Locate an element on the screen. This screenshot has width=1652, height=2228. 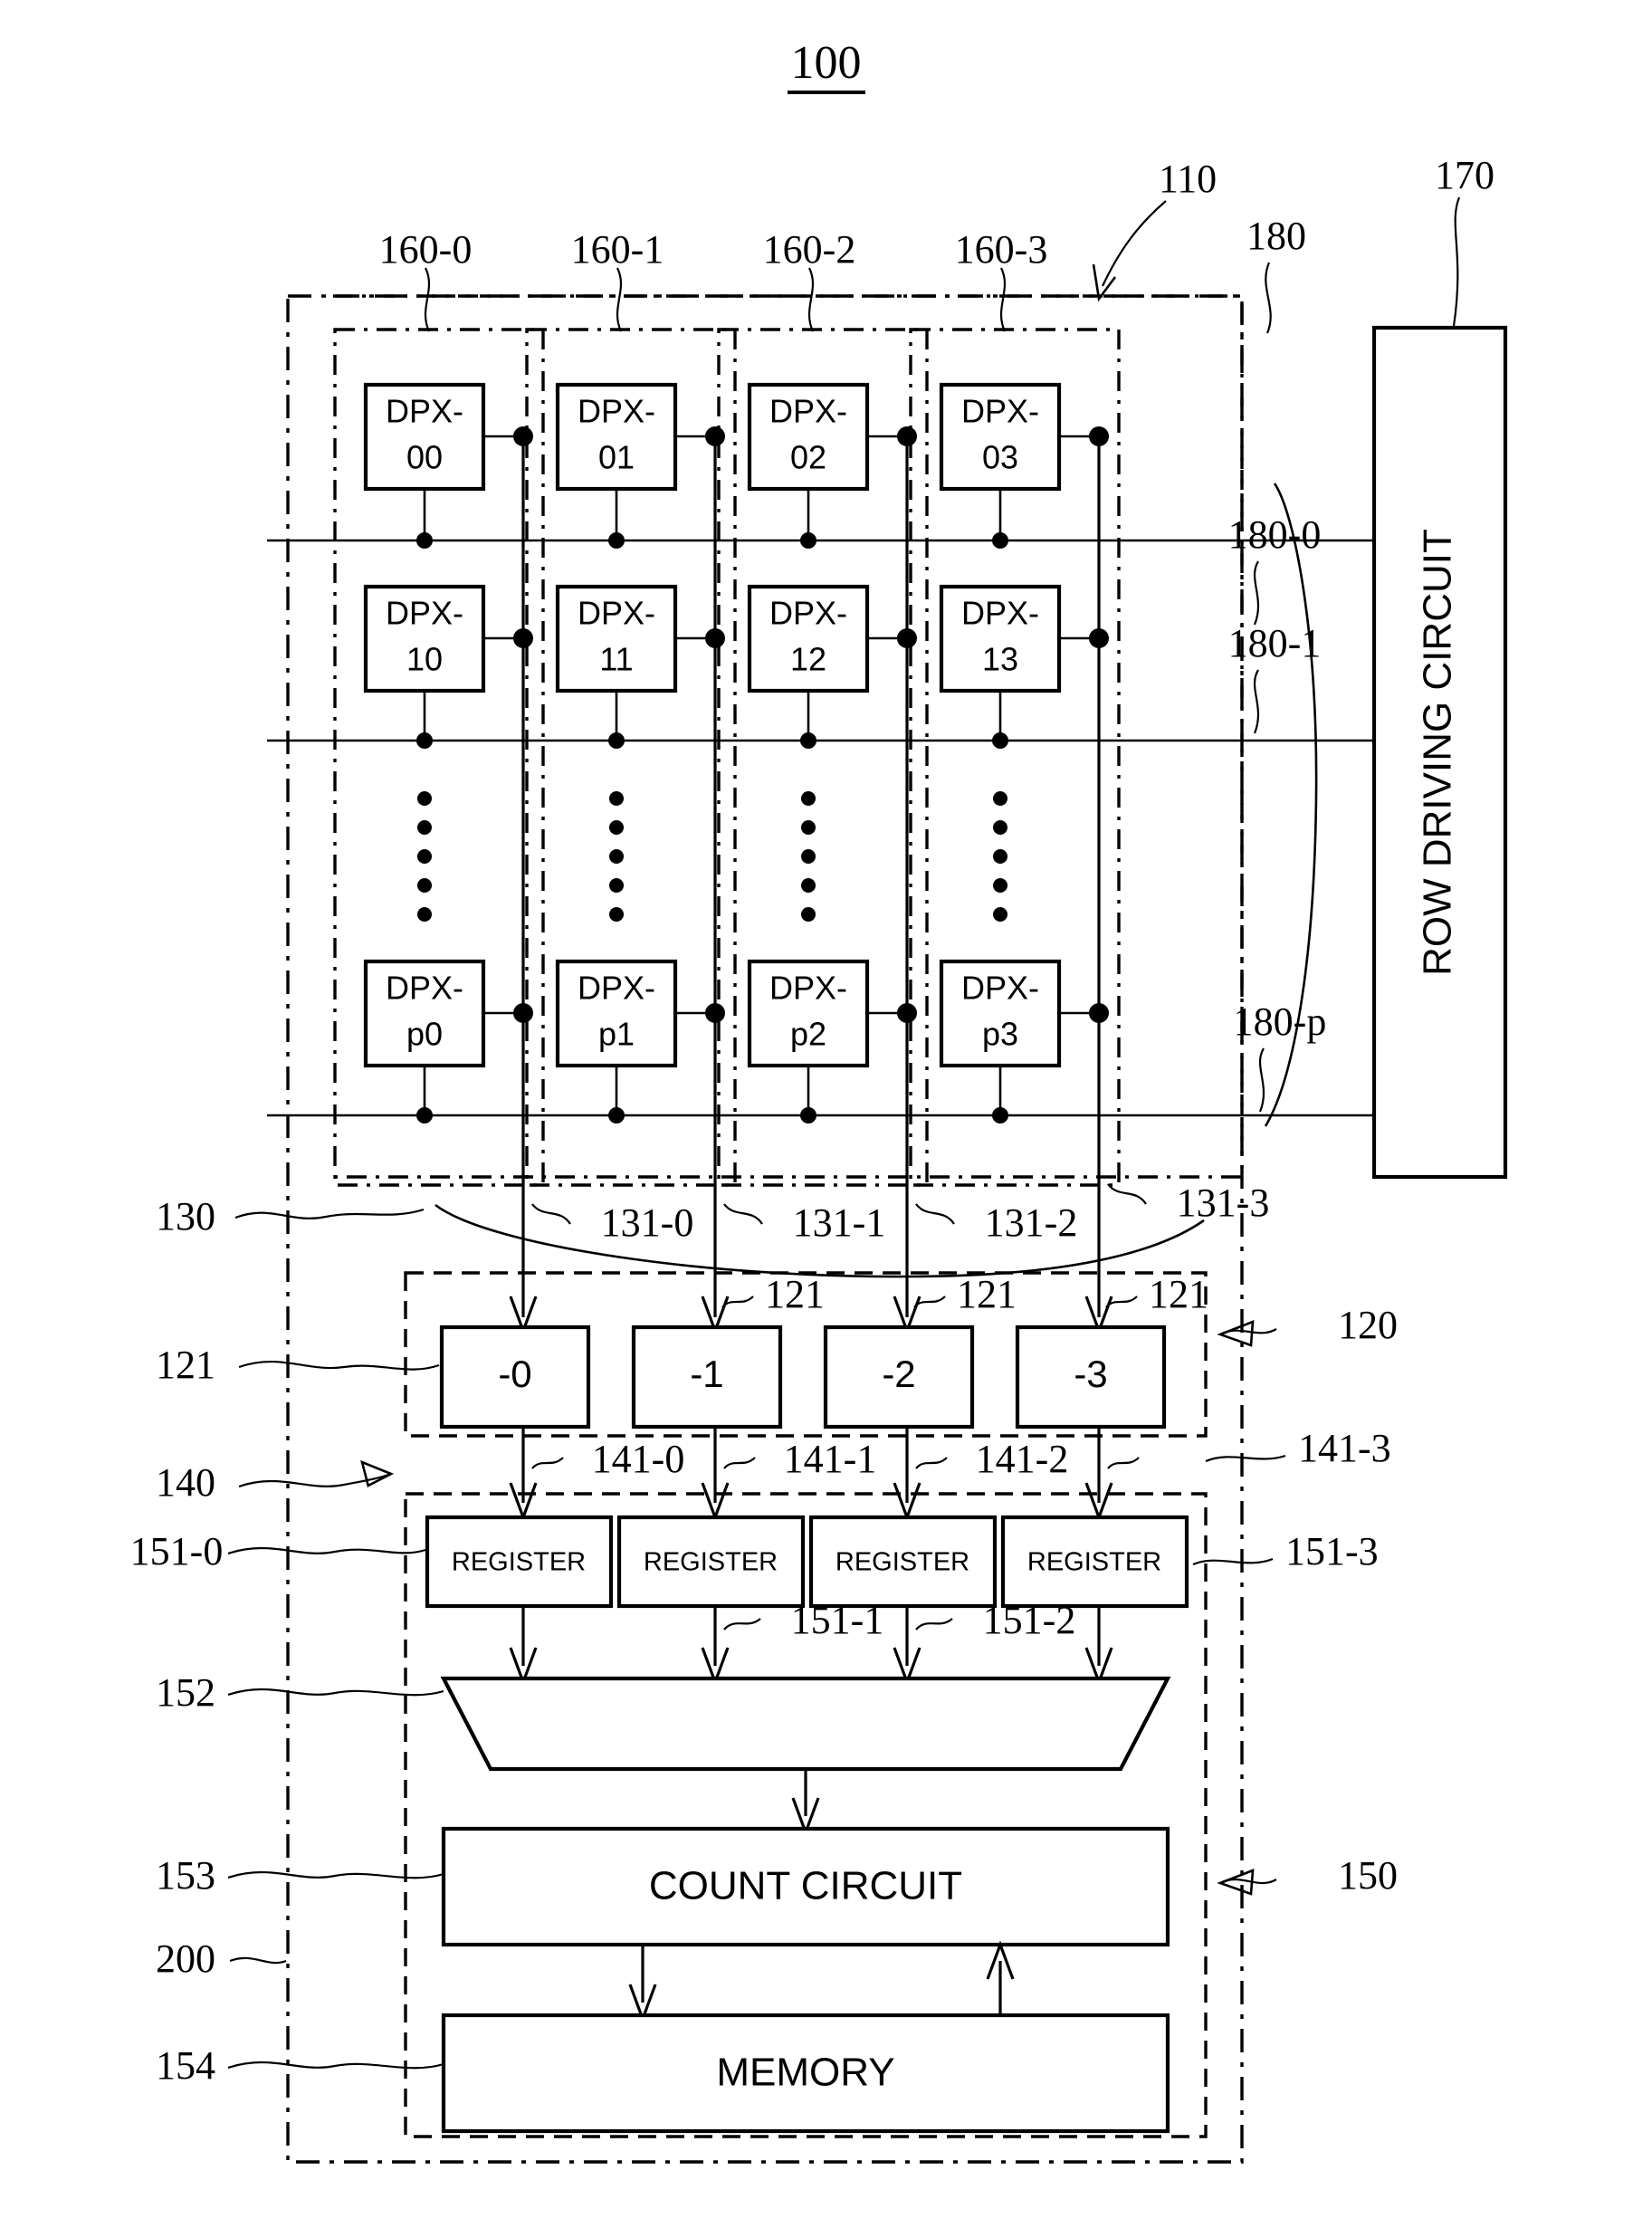
column-group-label-160-2: 160-2 is located at coordinates (809, 249).